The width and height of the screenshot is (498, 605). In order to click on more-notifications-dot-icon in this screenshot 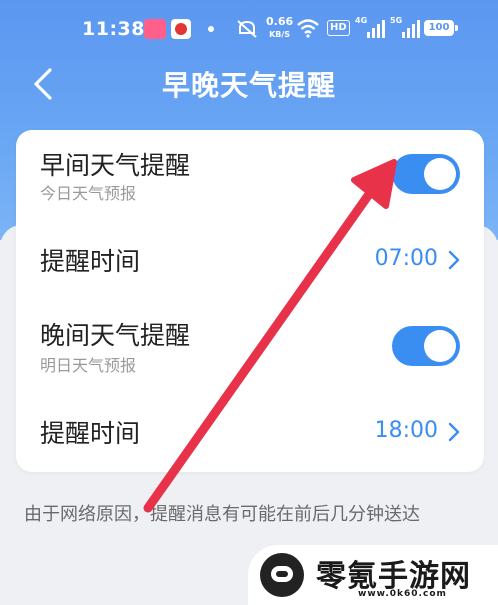, I will do `click(211, 29)`.